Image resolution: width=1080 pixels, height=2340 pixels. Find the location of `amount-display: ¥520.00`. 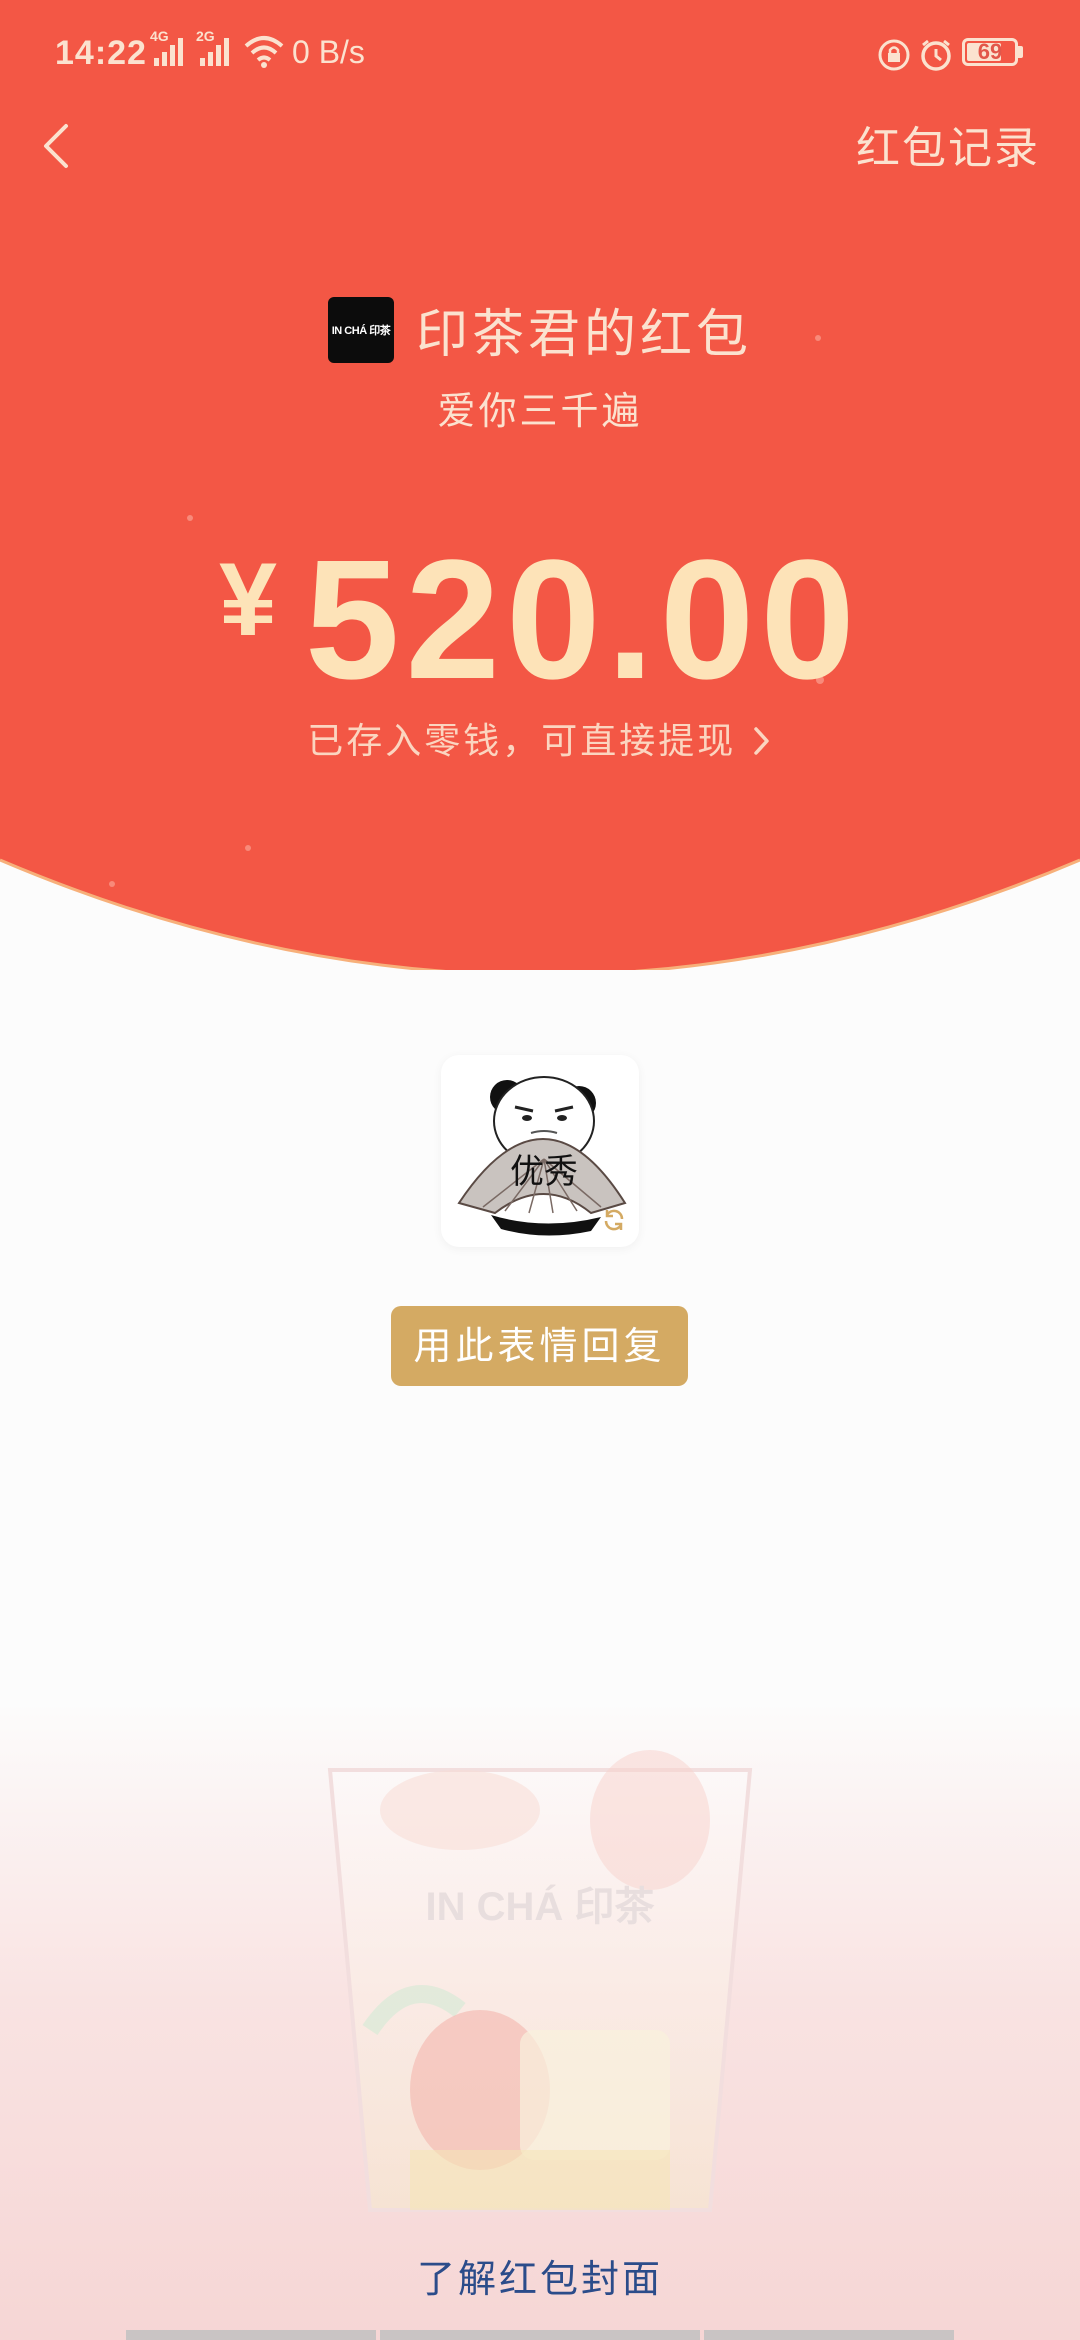

amount-display: ¥520.00 is located at coordinates (540, 620).